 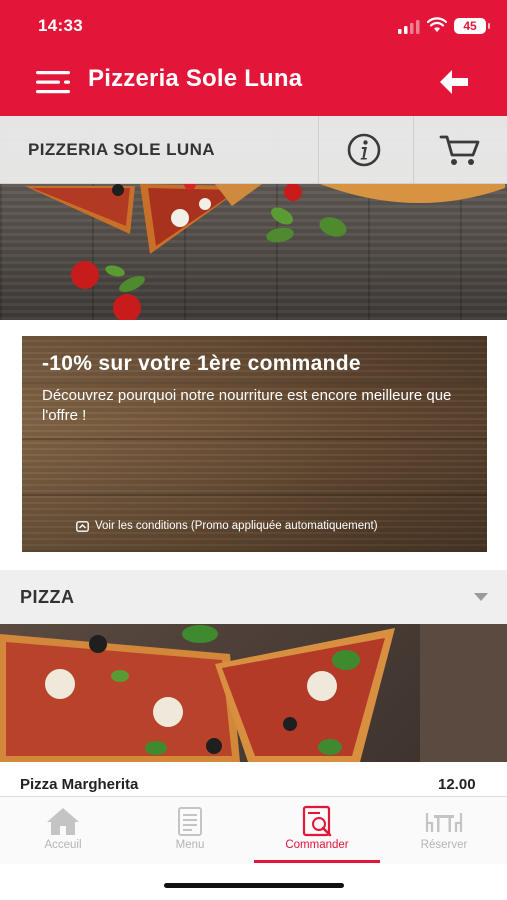 I want to click on status-bar: 14:33 45, so click(x=253, y=26).